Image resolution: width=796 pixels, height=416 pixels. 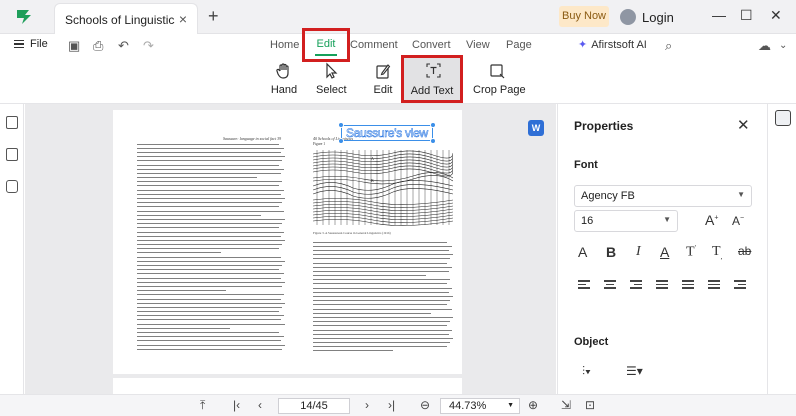 I want to click on superscript-icon: T', so click(x=691, y=252).